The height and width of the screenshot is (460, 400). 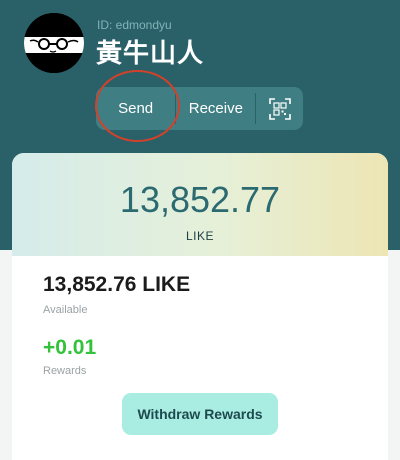 What do you see at coordinates (65, 371) in the screenshot?
I see `rewards-label: Rewards` at bounding box center [65, 371].